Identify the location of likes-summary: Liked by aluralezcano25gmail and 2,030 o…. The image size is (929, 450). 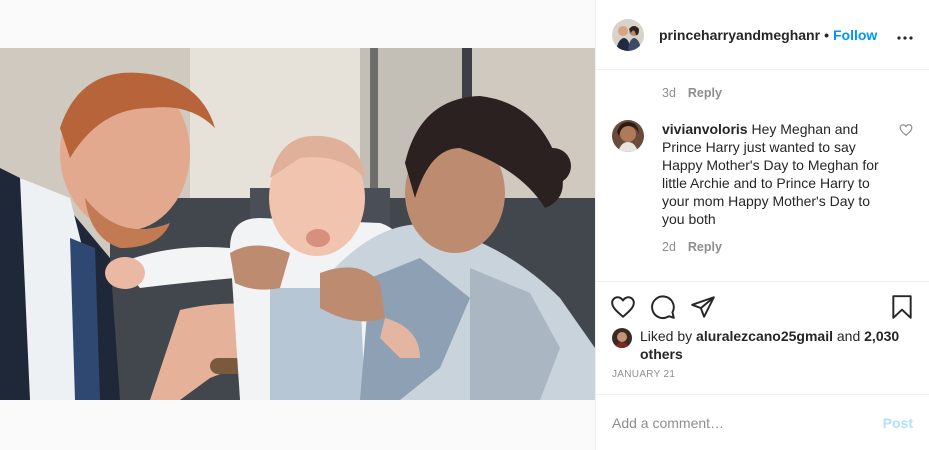
(762, 345).